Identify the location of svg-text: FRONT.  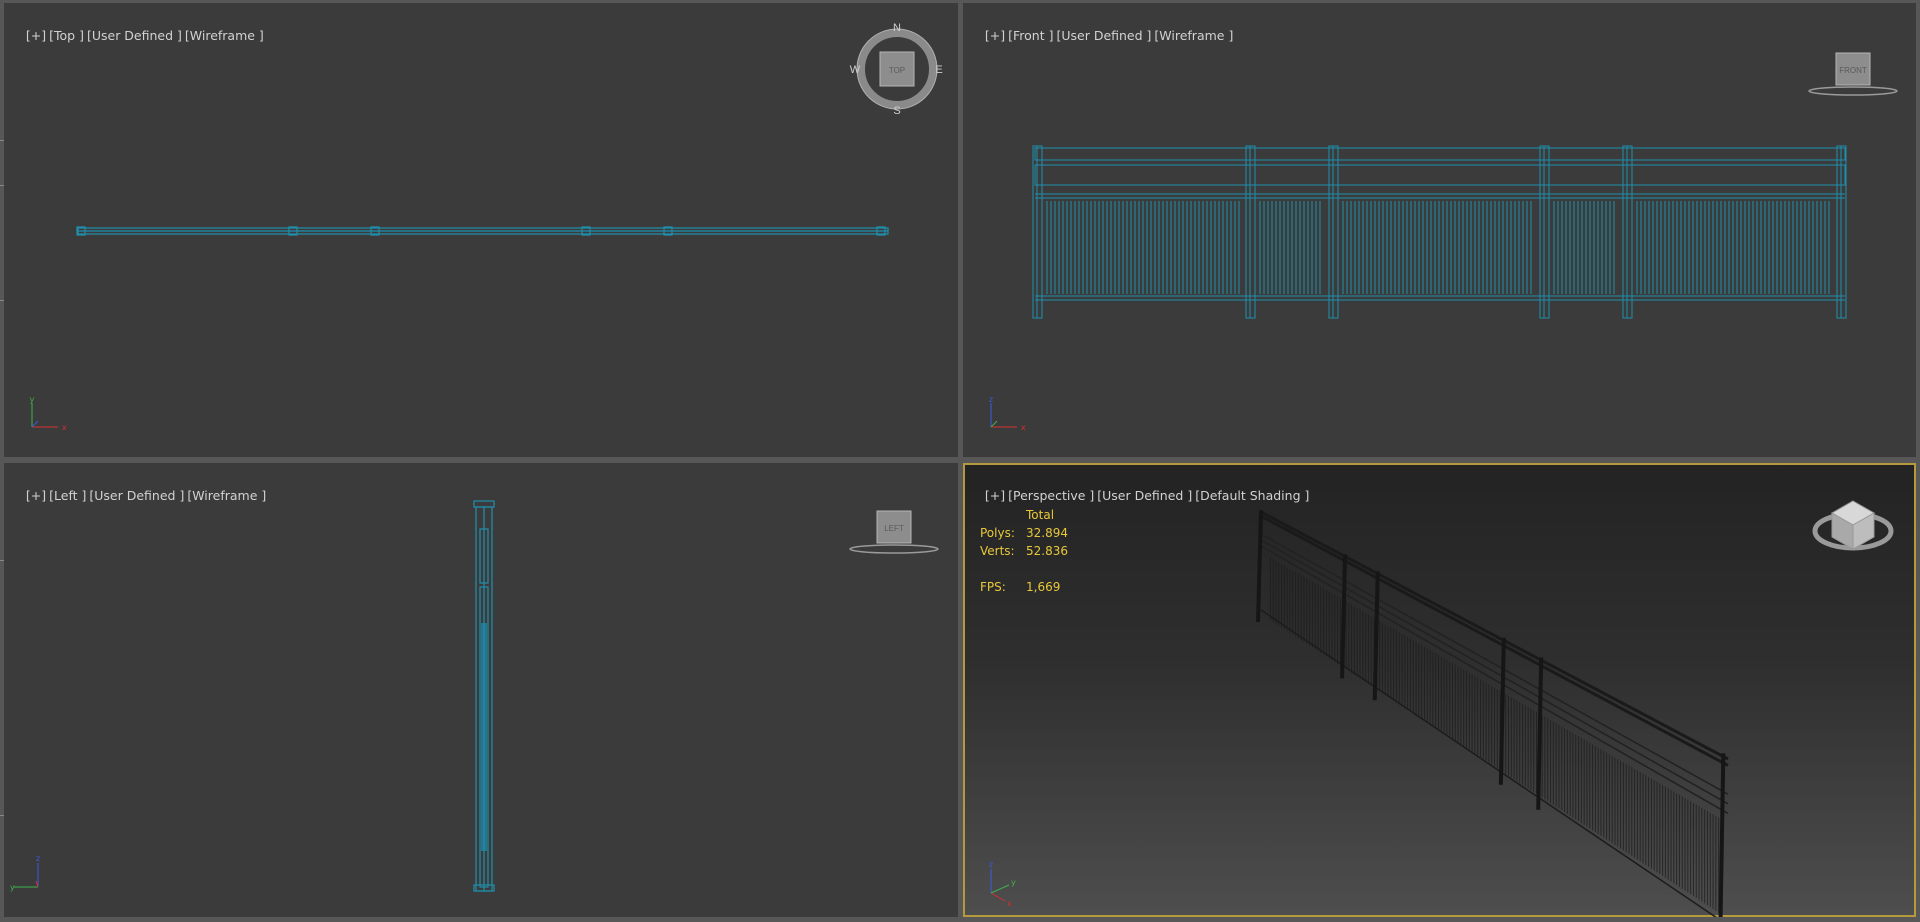
(1853, 70).